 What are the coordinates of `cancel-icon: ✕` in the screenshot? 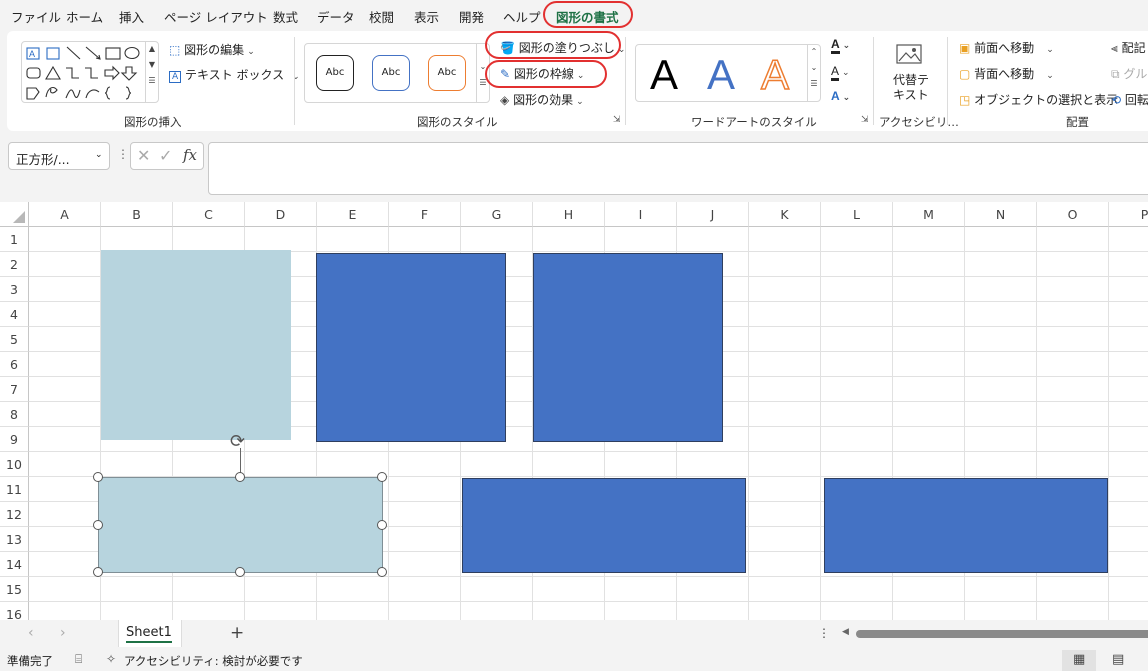 It's located at (143, 155).